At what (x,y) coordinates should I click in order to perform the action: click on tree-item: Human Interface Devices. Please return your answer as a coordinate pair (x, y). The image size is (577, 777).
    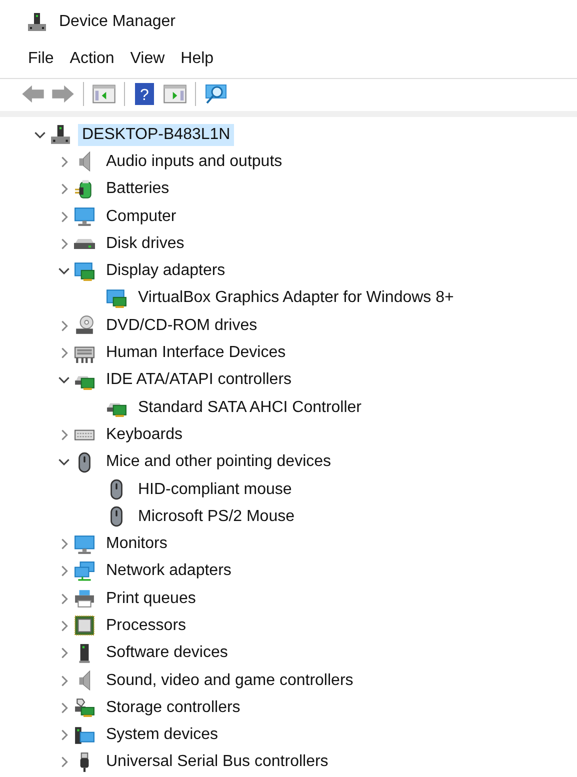
    Looking at the image, I should click on (196, 353).